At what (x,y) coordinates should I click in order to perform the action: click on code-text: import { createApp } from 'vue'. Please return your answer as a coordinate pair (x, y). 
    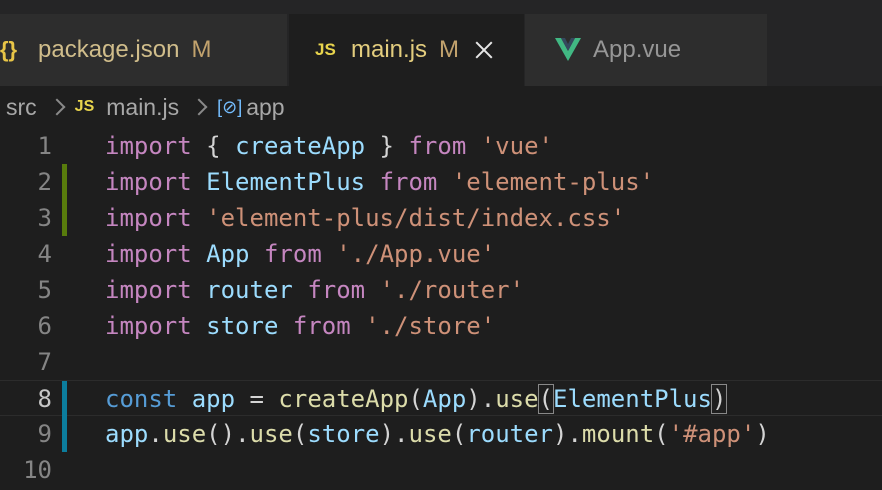
    Looking at the image, I should click on (329, 146).